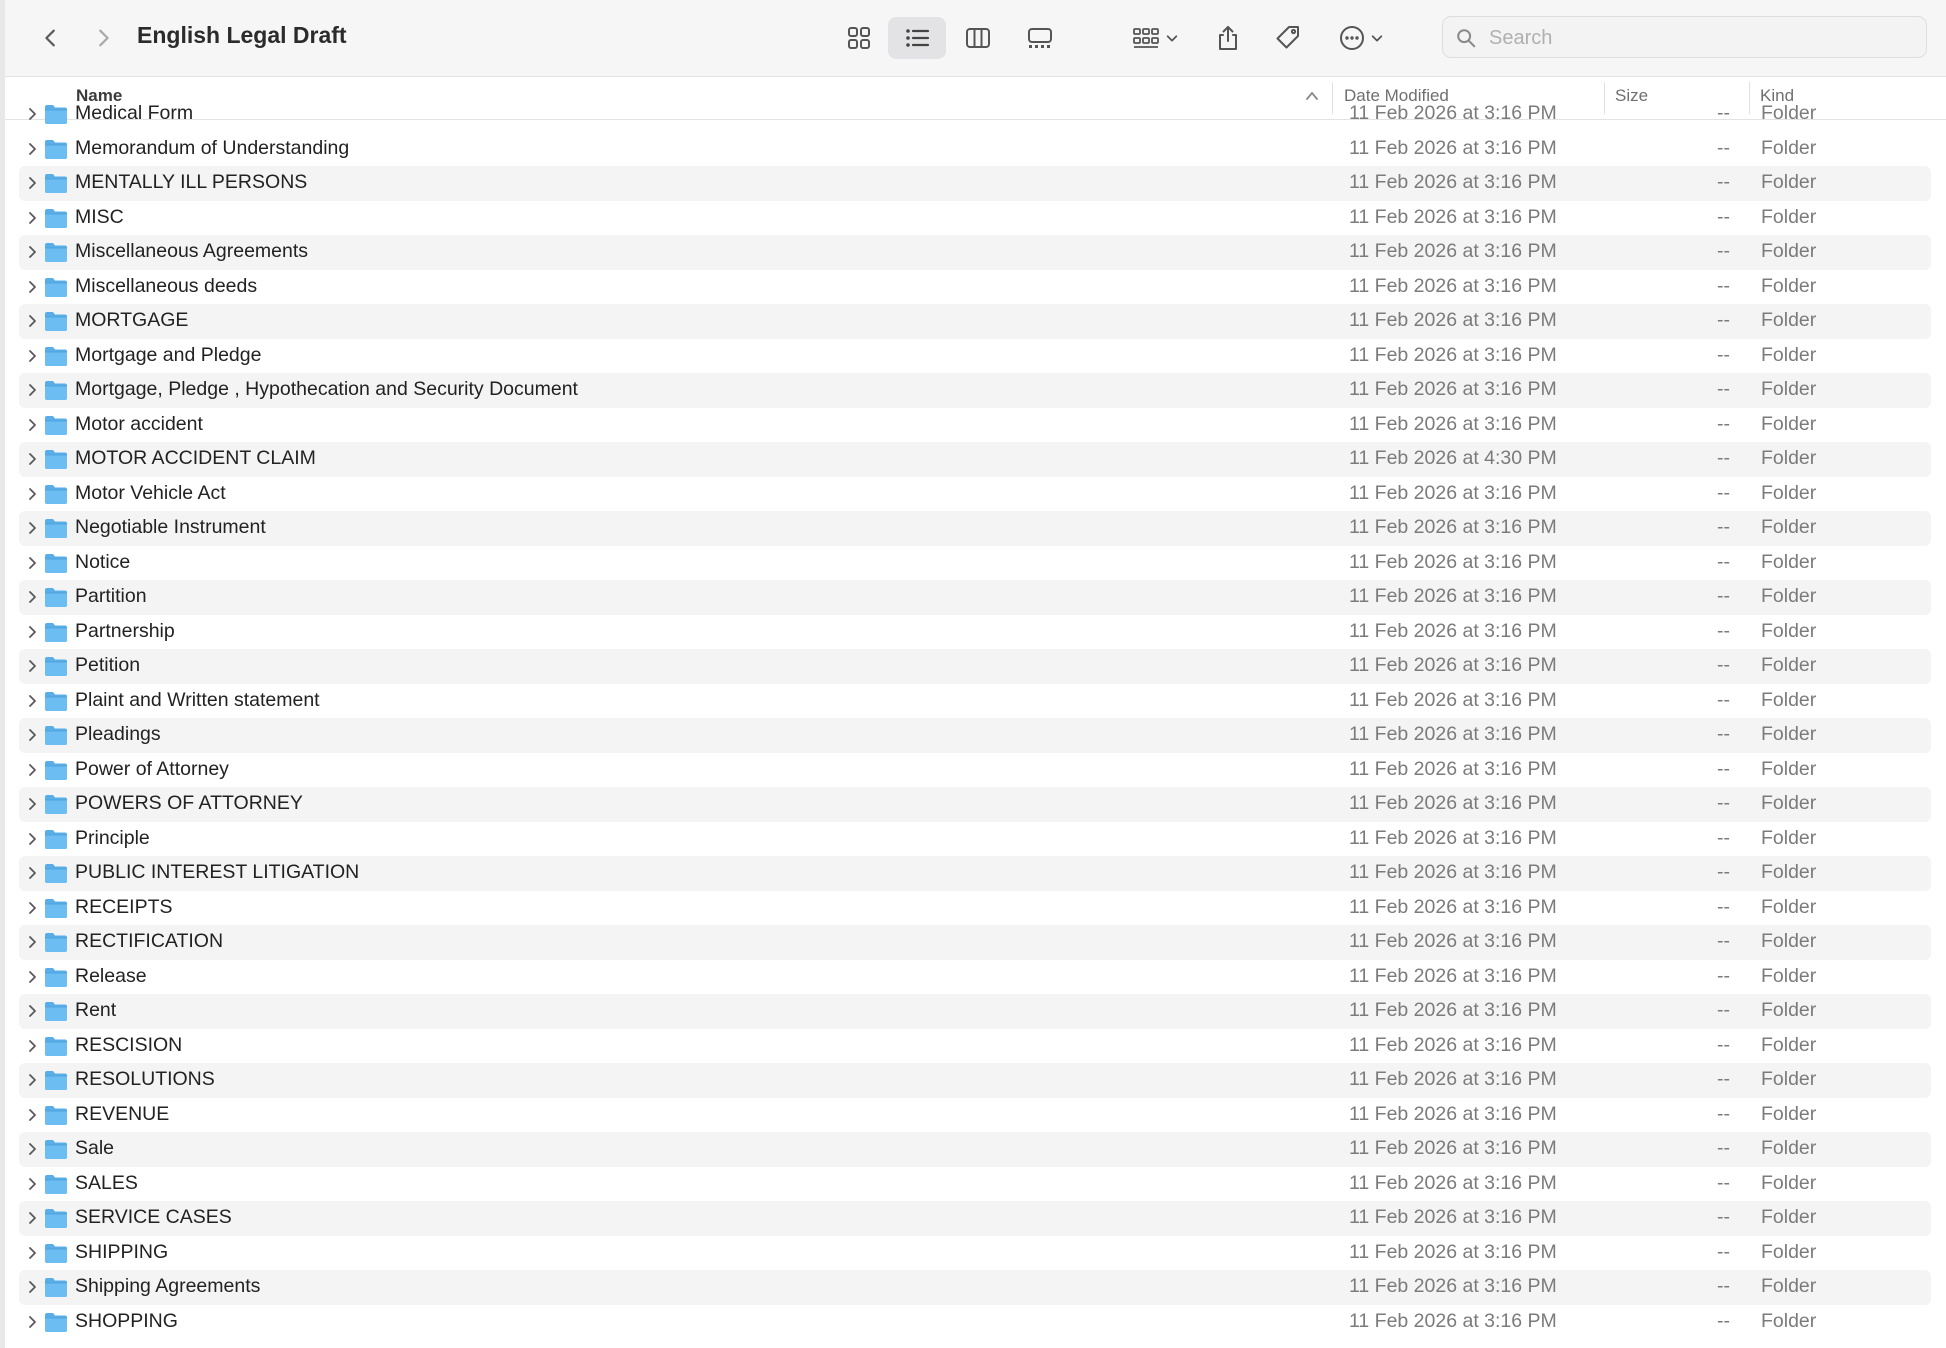 Image resolution: width=1946 pixels, height=1348 pixels. What do you see at coordinates (212, 148) in the screenshot?
I see `item-name: Memorandum of Understanding` at bounding box center [212, 148].